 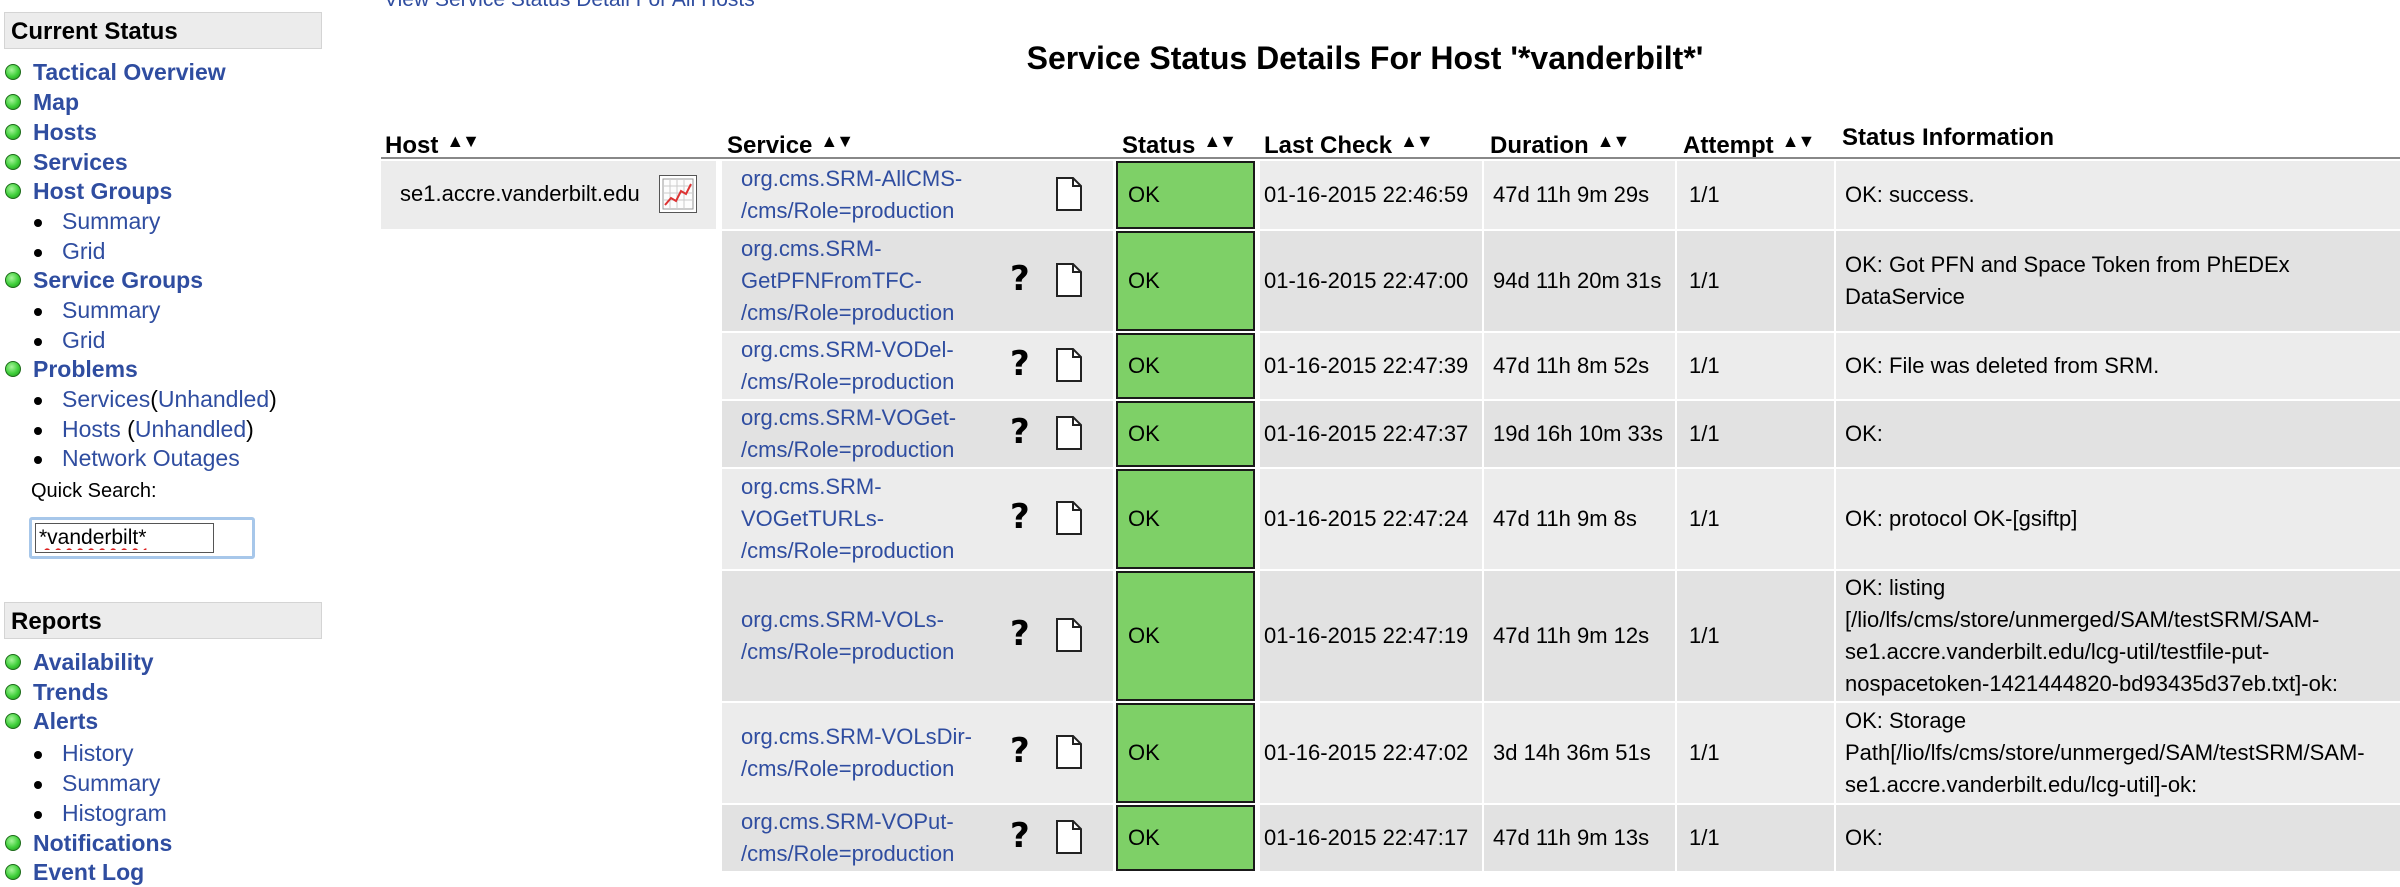 I want to click on trends-link: Trends, so click(x=70, y=692).